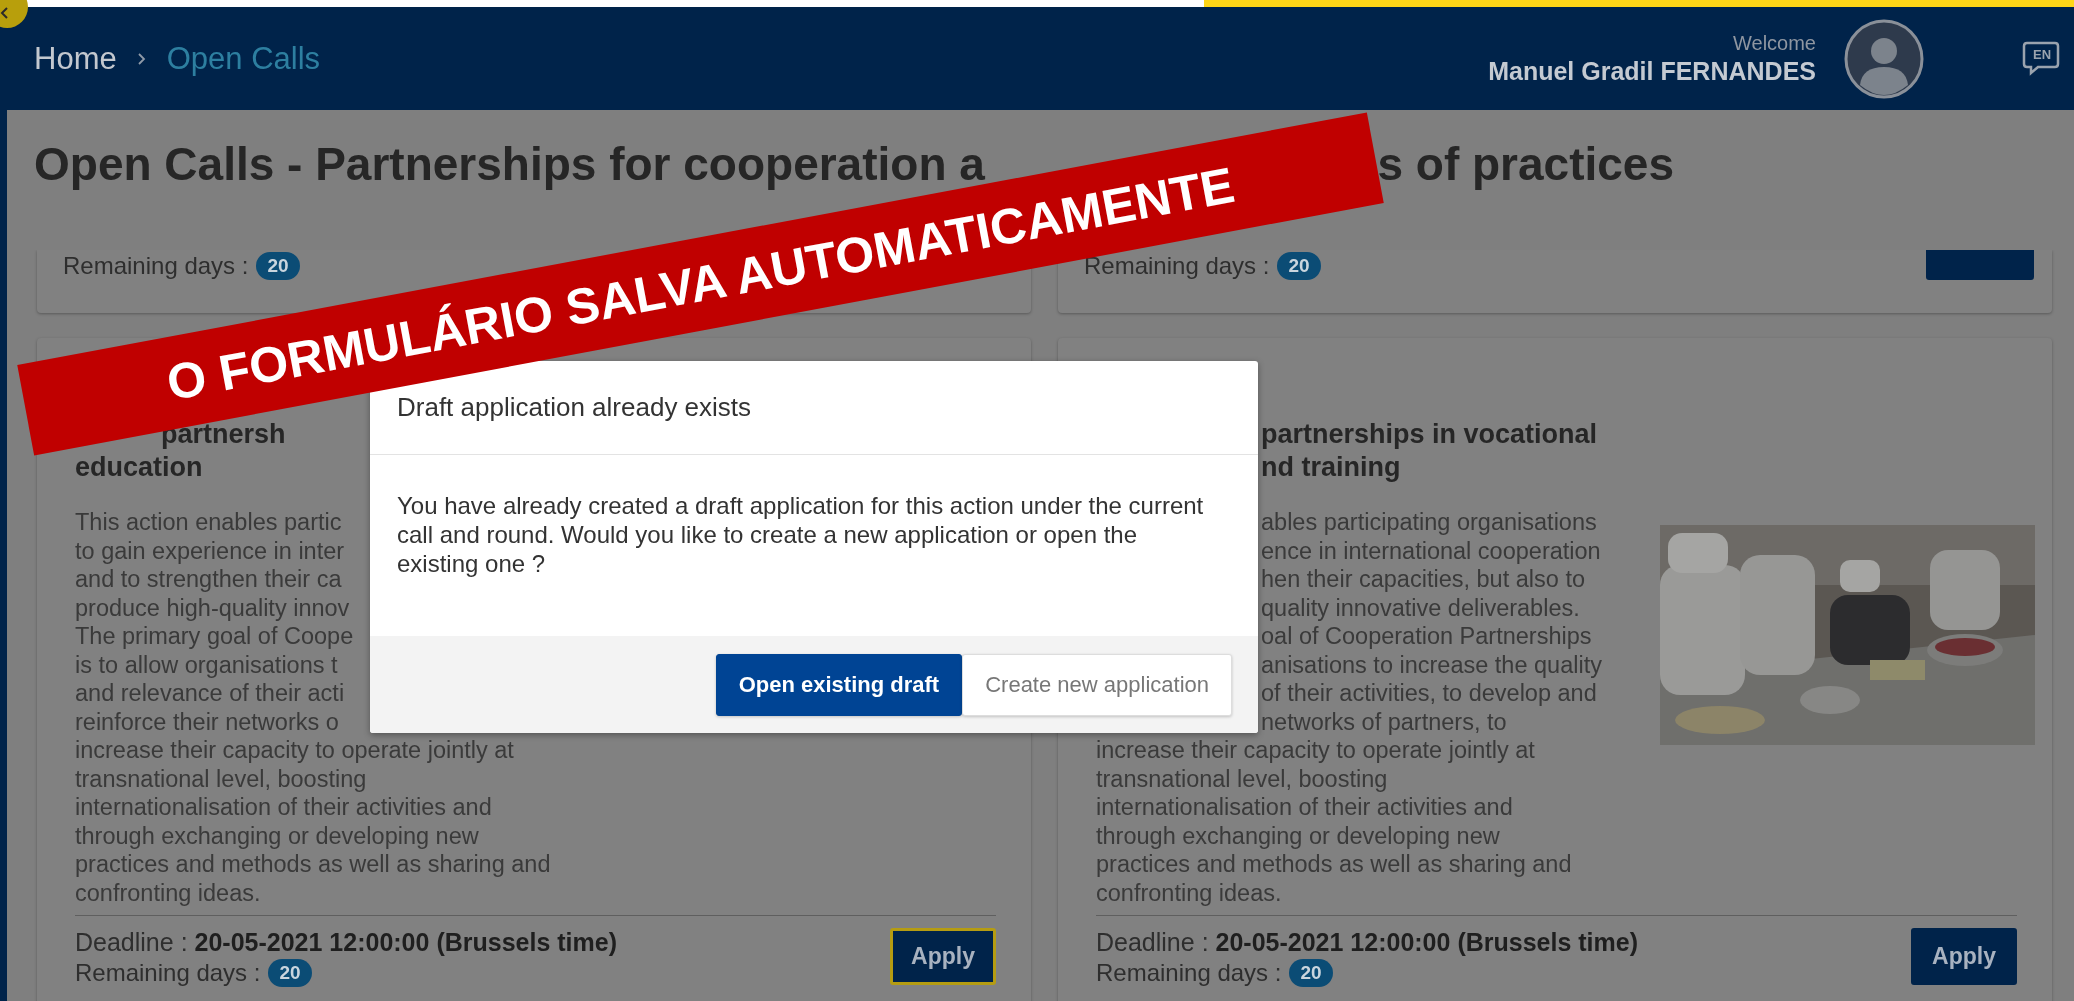 The width and height of the screenshot is (2074, 1001). Describe the element at coordinates (1420, 607) in the screenshot. I see `description-line: quality innovative deliverables.` at that location.